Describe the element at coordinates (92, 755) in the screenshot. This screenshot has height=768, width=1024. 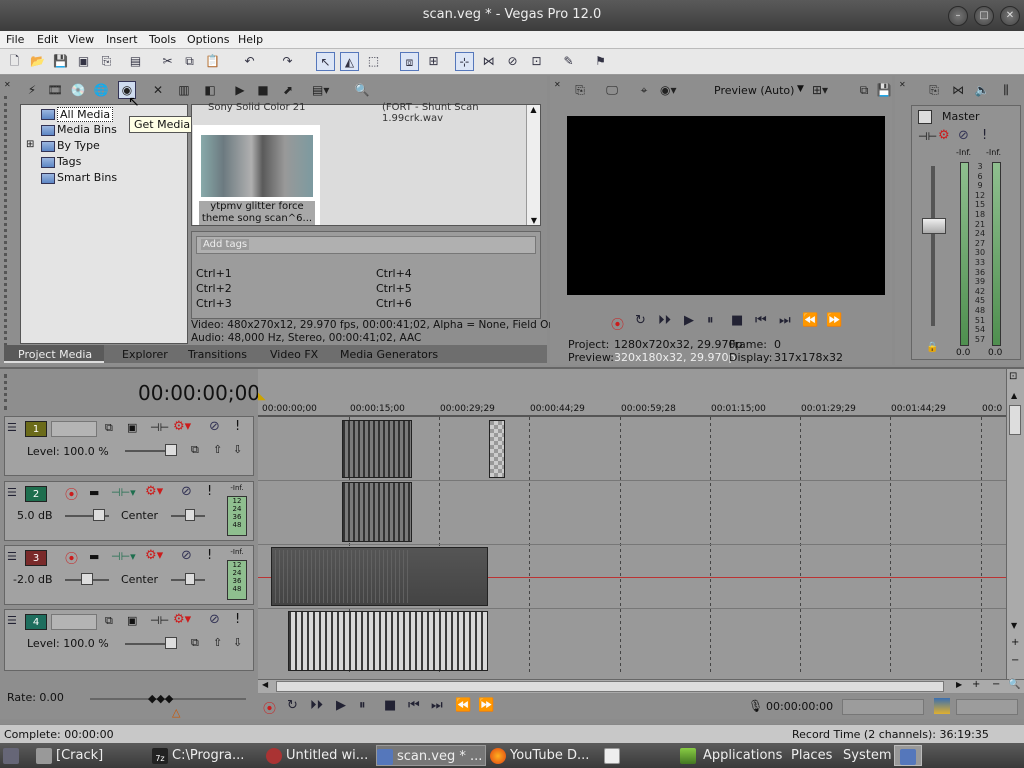
I see `taskbar-item: [Crack]` at that location.